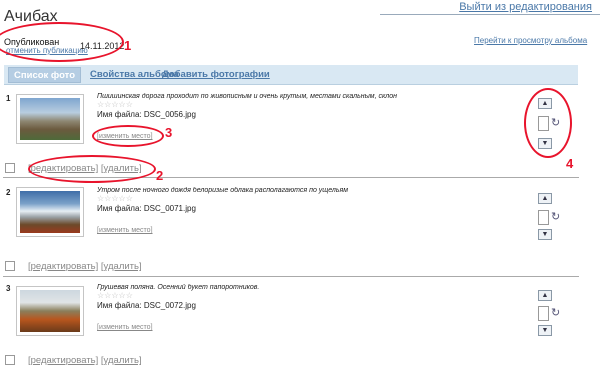 Image resolution: width=600 pixels, height=373 pixels. I want to click on annotation-number-4: 4, so click(570, 163).